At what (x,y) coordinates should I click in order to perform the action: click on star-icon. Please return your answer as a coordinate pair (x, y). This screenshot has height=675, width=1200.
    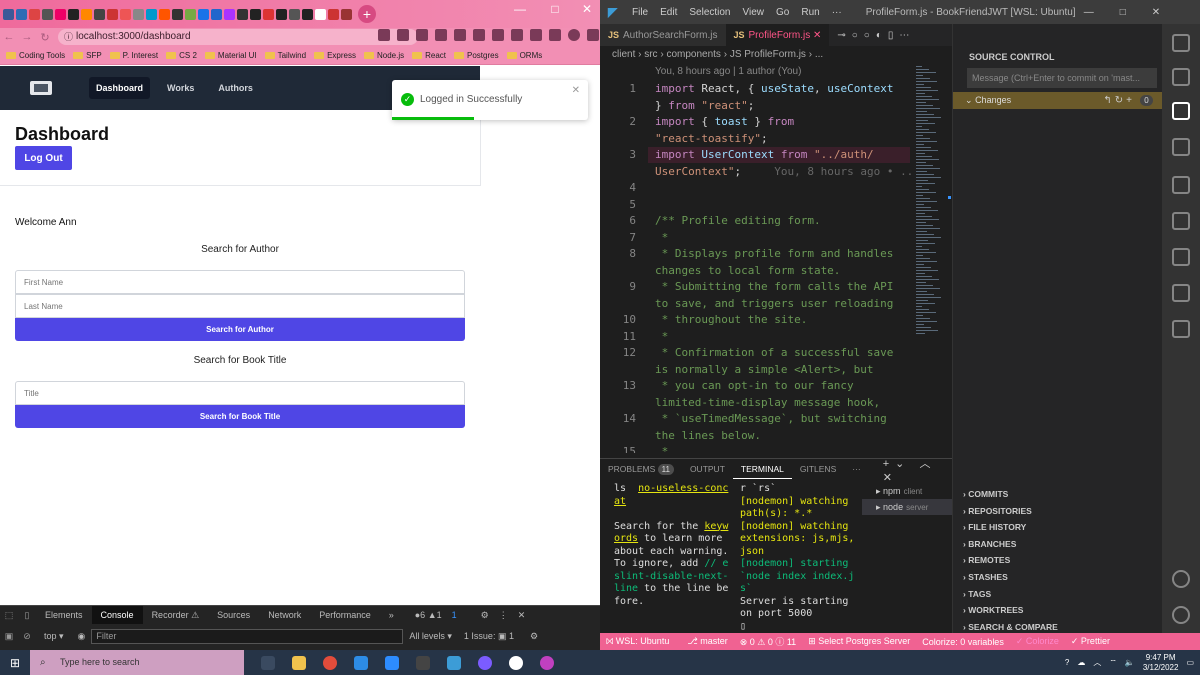
    Looking at the image, I should click on (441, 35).